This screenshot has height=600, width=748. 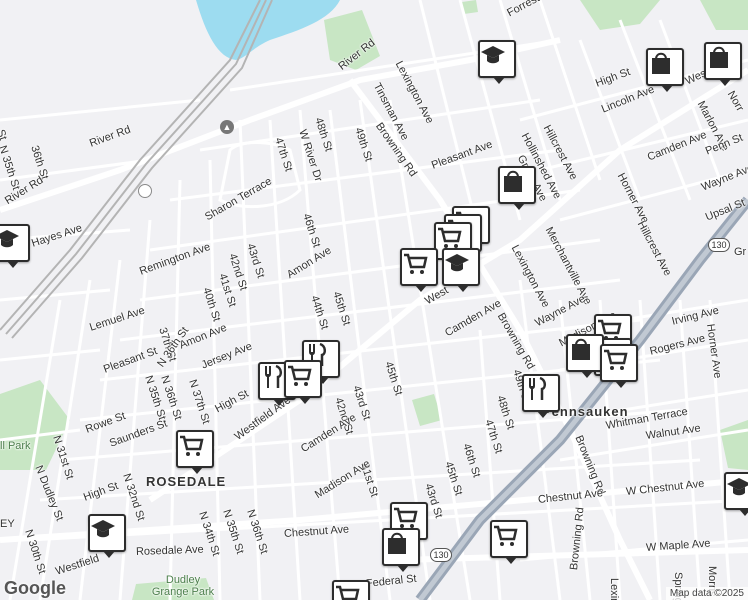 What do you see at coordinates (441, 555) in the screenshot?
I see `highway-shield-130-bottom: 130` at bounding box center [441, 555].